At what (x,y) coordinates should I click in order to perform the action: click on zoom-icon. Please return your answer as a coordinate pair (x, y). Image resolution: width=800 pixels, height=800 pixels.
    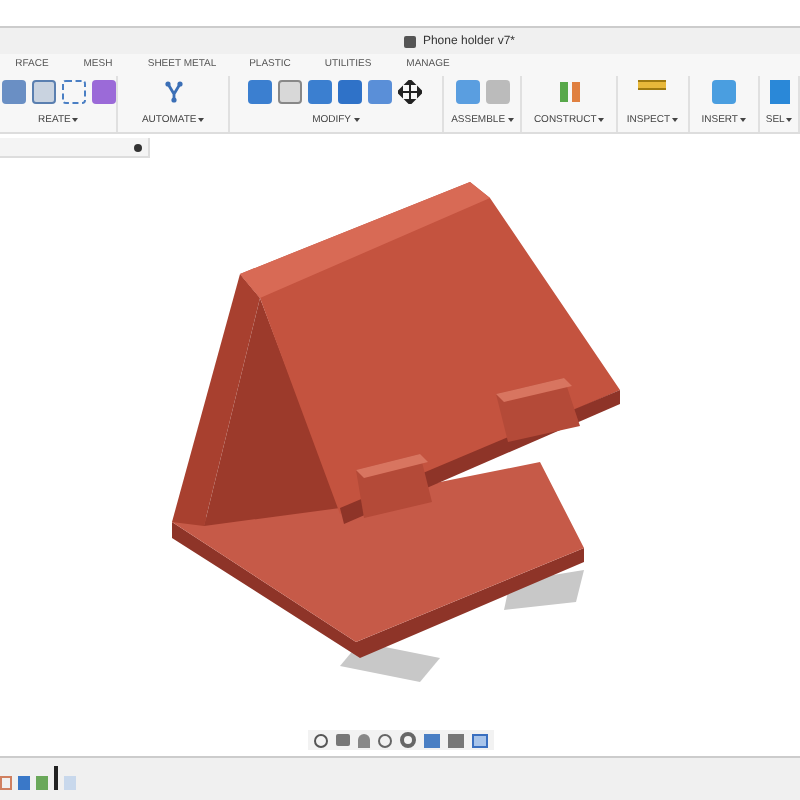
    Looking at the image, I should click on (384, 740).